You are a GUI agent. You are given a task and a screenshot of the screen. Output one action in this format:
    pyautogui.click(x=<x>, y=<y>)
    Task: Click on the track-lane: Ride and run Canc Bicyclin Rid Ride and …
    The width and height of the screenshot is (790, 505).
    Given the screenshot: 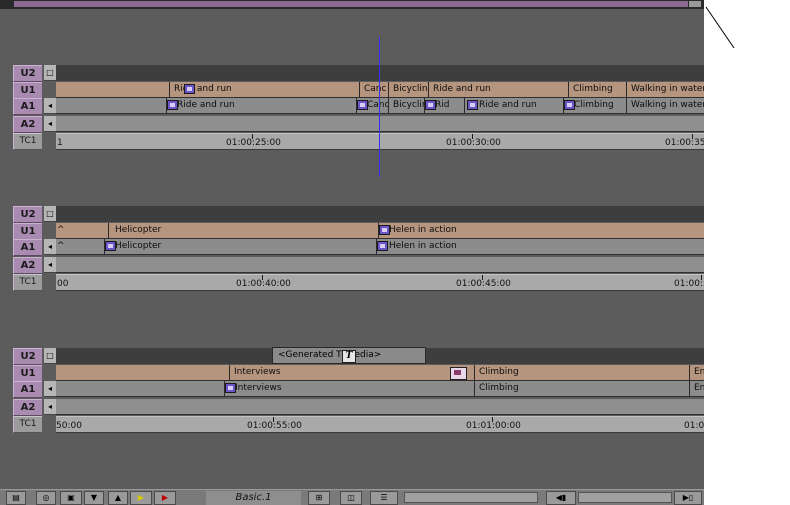 What is the action you would take?
    pyautogui.click(x=380, y=106)
    